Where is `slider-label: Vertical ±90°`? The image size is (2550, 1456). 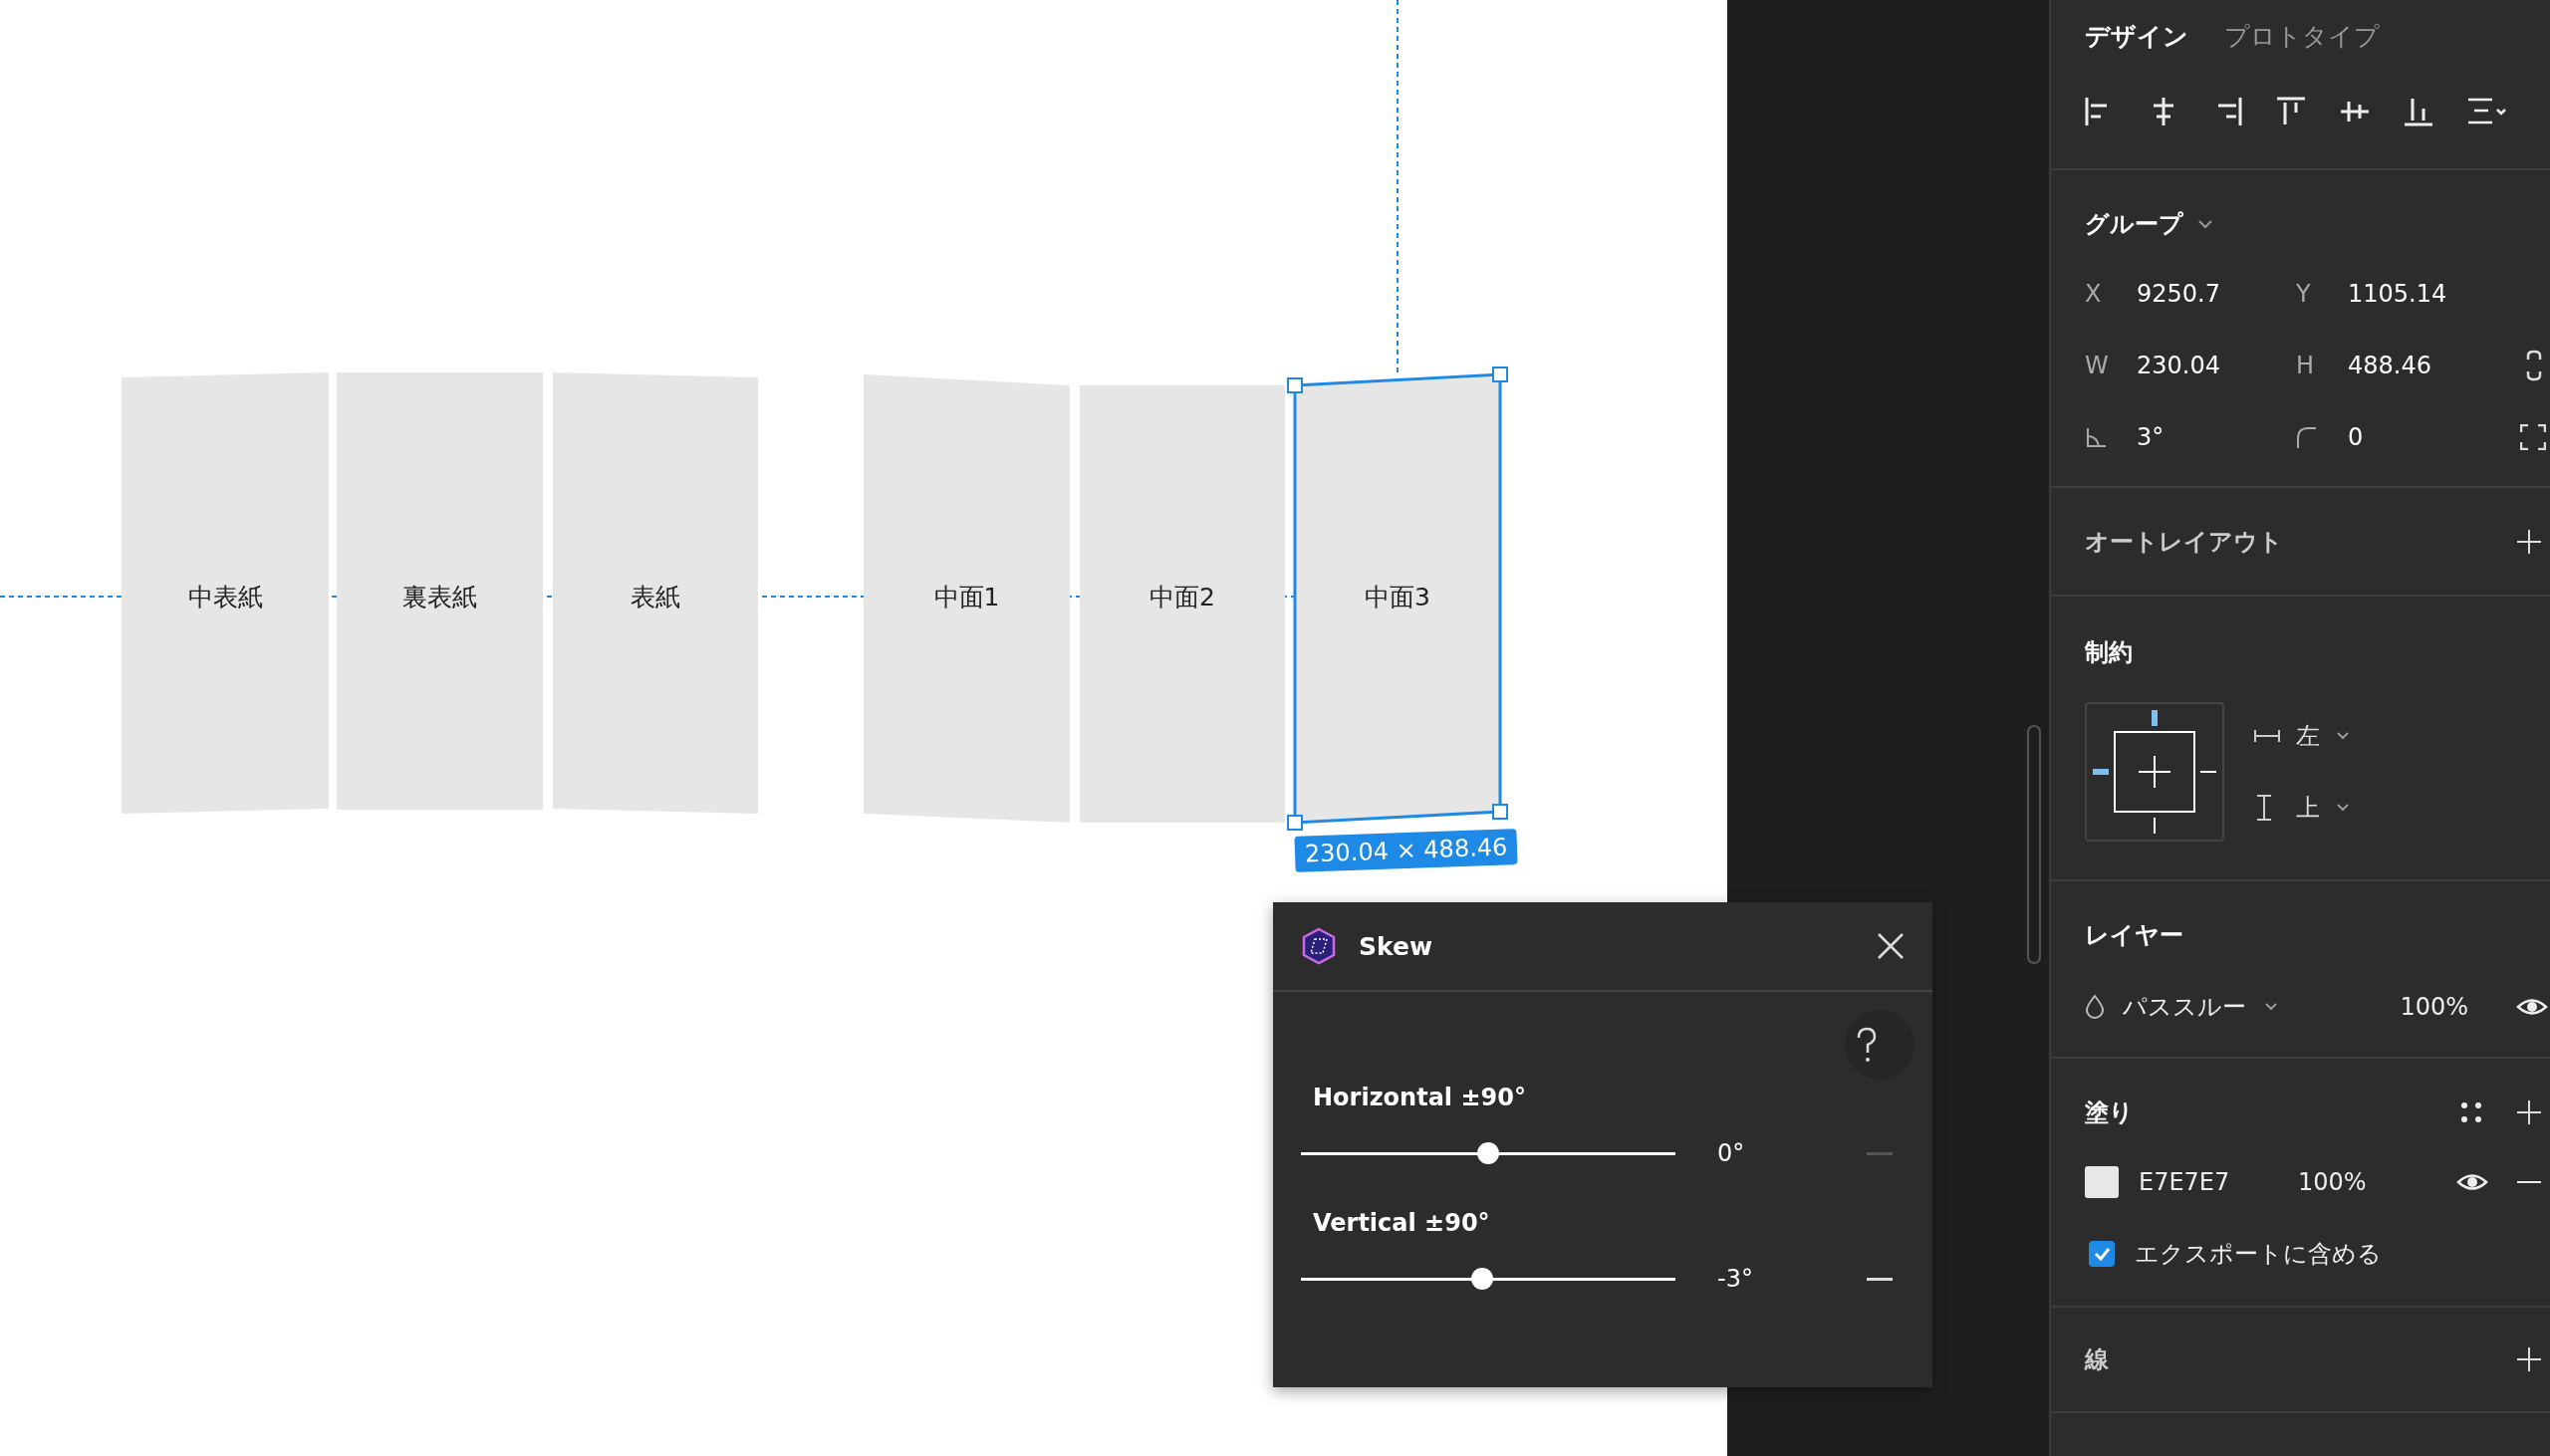
slider-label: Vertical ±90° is located at coordinates (1402, 1223).